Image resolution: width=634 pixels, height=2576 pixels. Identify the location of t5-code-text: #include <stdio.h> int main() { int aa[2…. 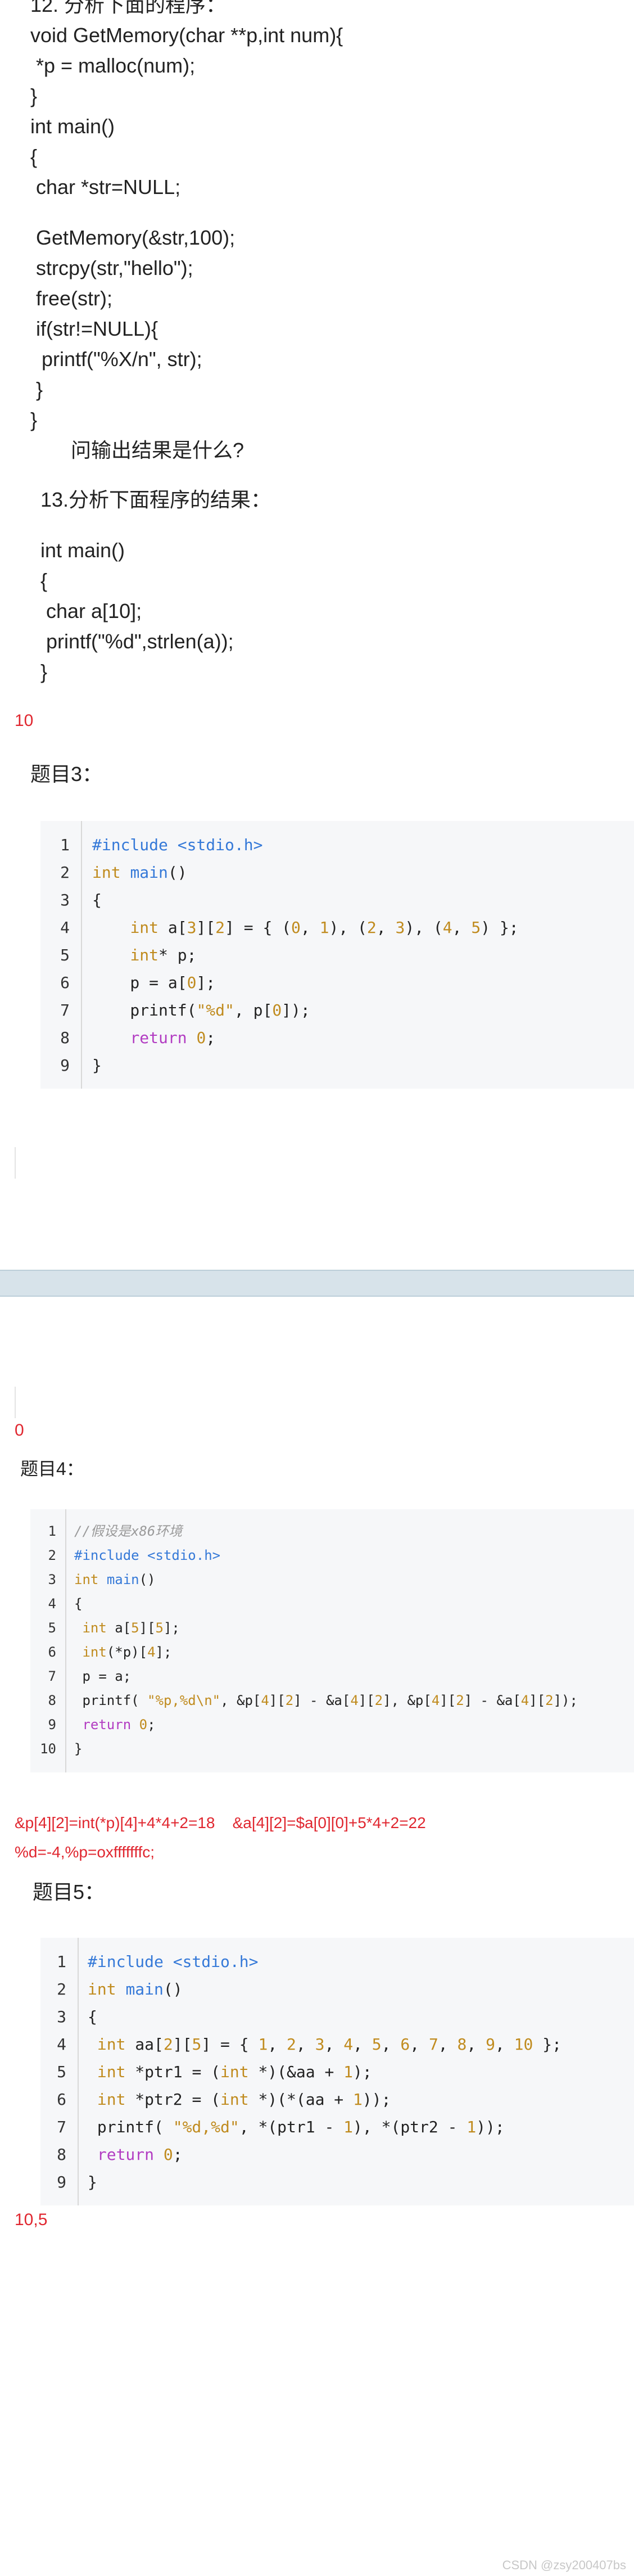
(324, 2071).